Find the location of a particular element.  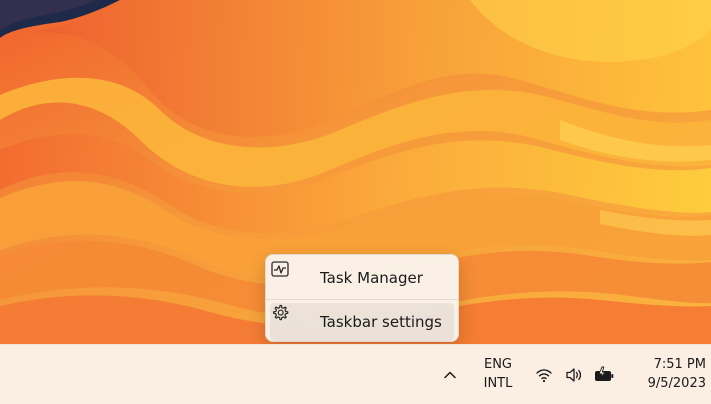

task-manager-icon is located at coordinates (287, 274).